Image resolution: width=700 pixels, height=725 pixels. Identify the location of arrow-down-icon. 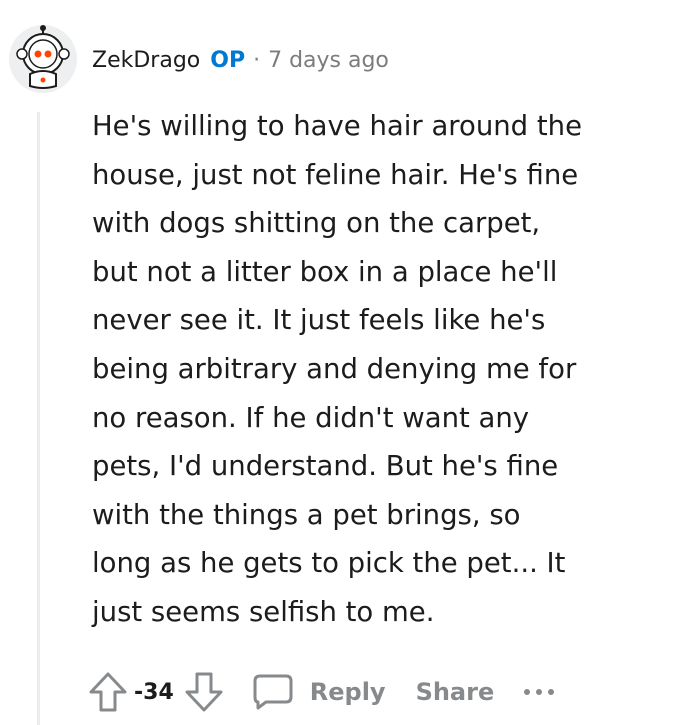
(204, 692).